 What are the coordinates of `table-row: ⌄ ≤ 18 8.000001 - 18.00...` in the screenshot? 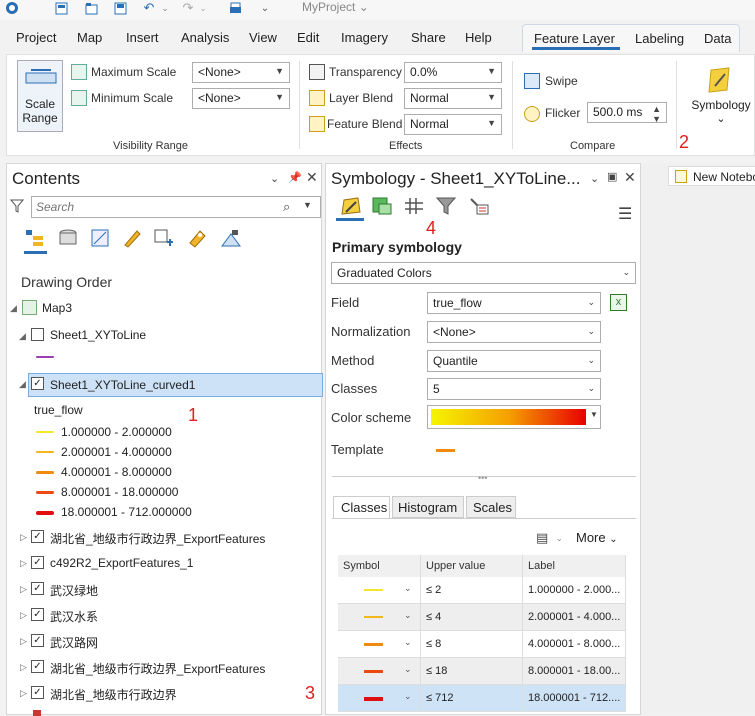 It's located at (482, 671).